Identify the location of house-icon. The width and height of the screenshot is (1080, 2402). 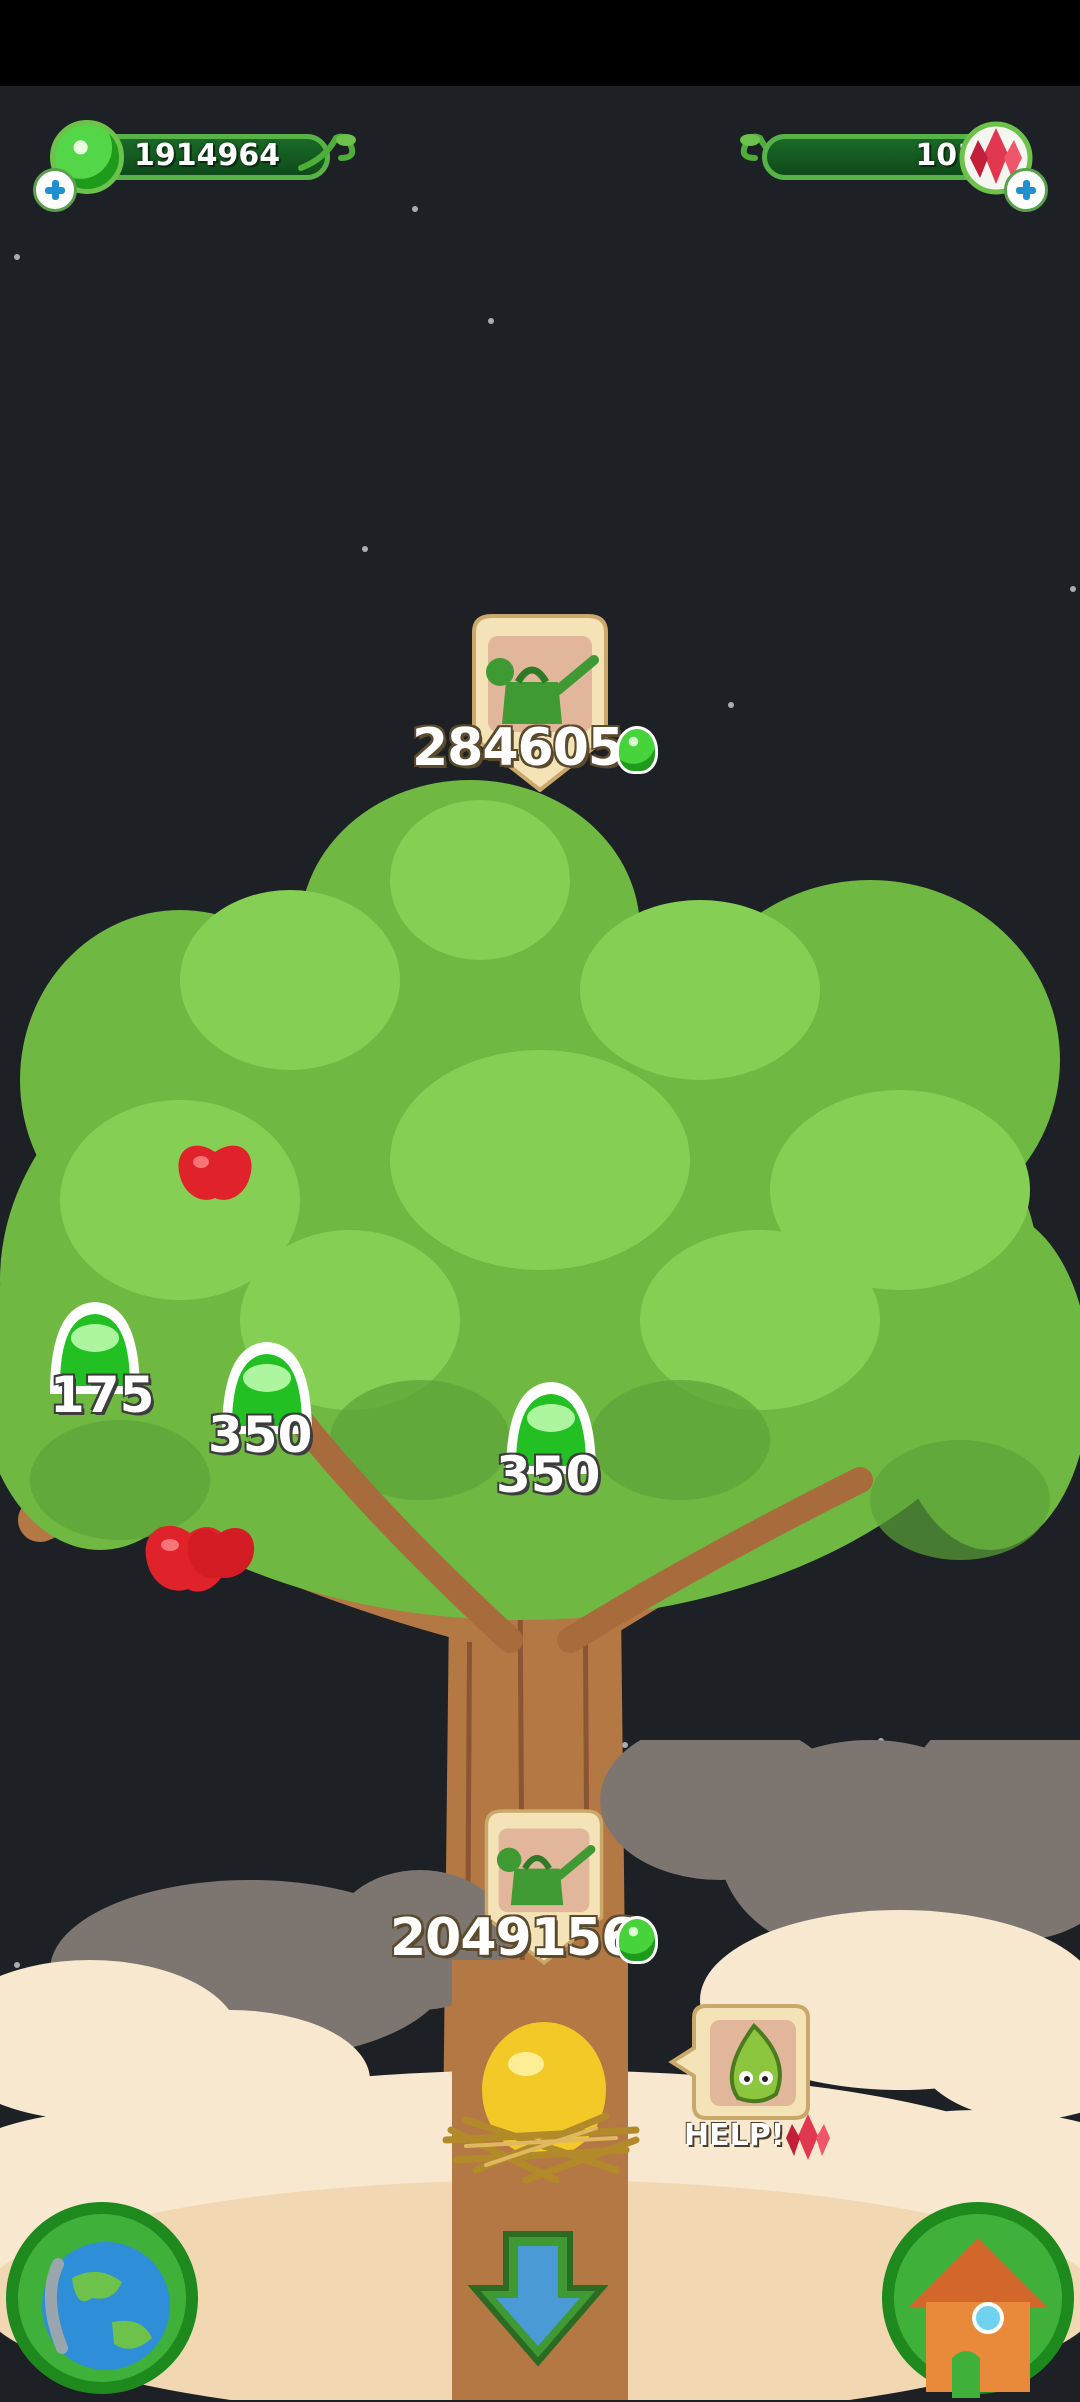
(978, 2300).